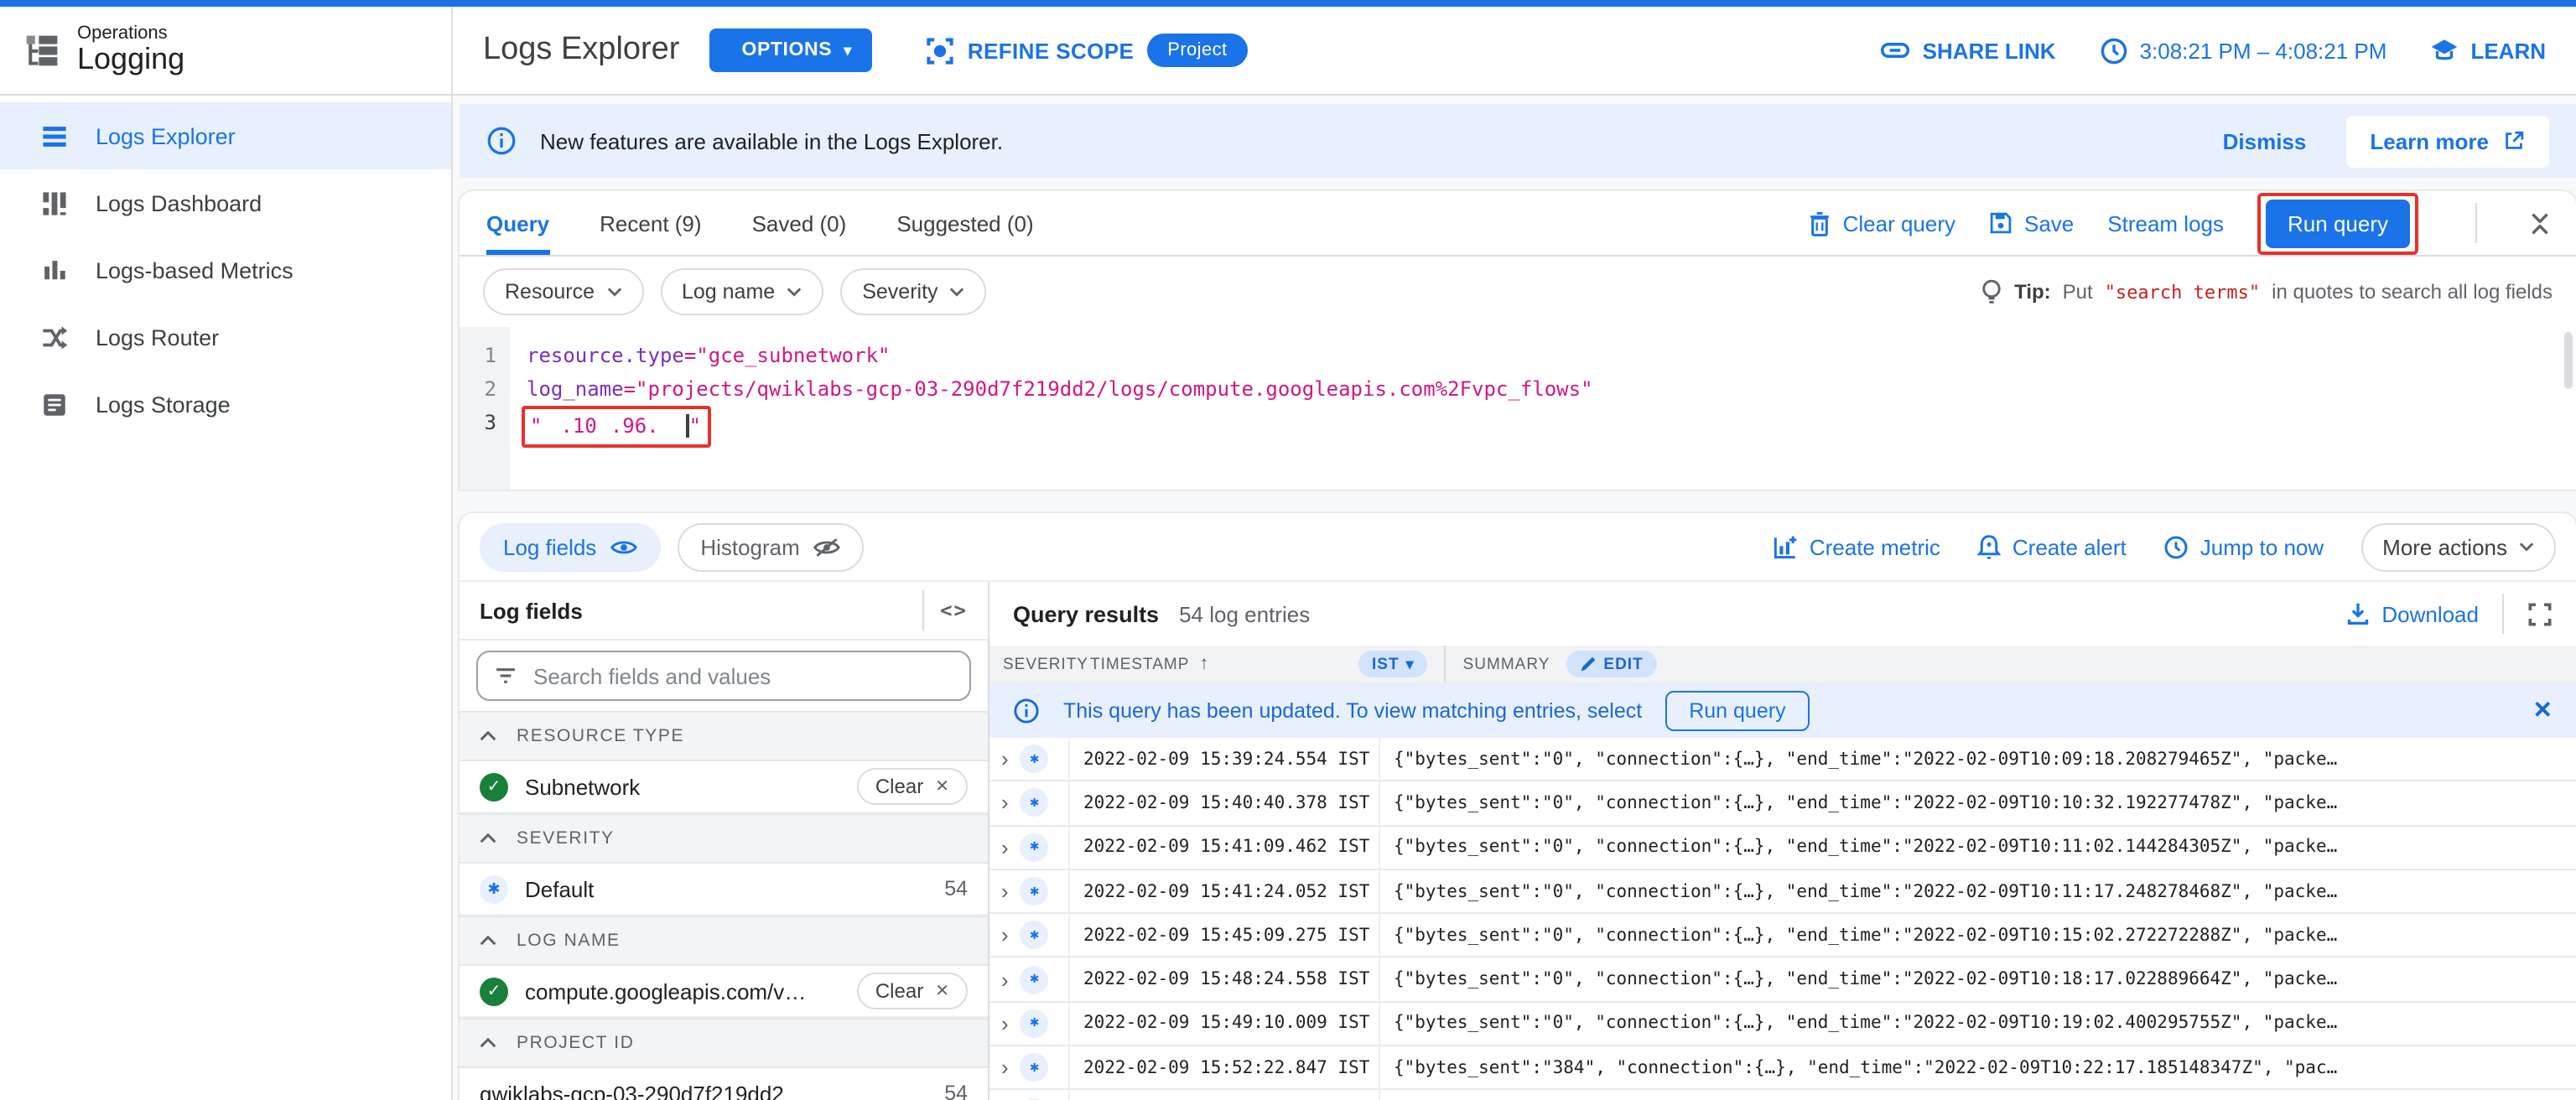 This screenshot has height=1100, width=2576. What do you see at coordinates (2165, 223) in the screenshot?
I see `stream-logs-button: Stream logs` at bounding box center [2165, 223].